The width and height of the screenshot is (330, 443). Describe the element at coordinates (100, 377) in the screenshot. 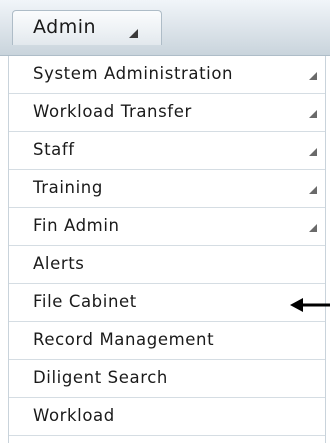

I see `menu-item-label: Diligent Search` at that location.